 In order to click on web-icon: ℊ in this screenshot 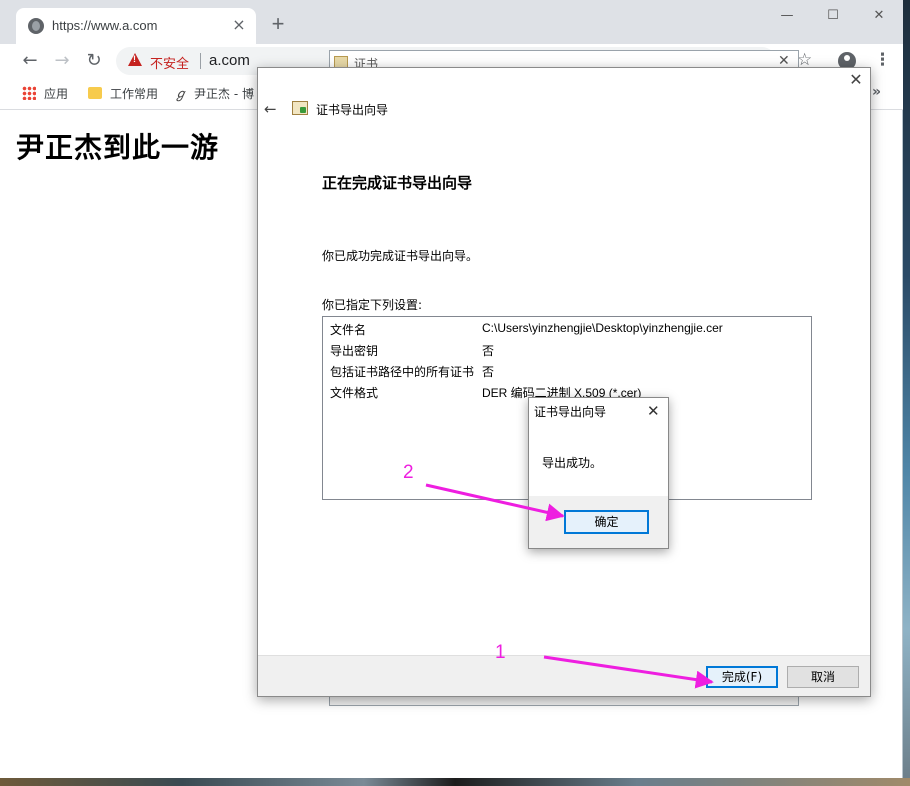, I will do `click(181, 94)`.